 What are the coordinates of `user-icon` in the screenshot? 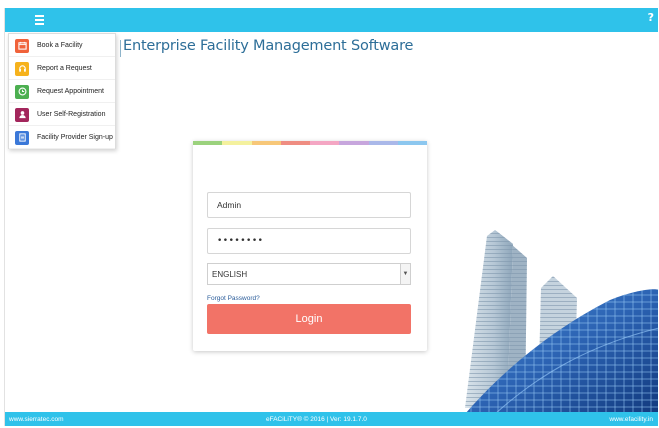 It's located at (22, 114).